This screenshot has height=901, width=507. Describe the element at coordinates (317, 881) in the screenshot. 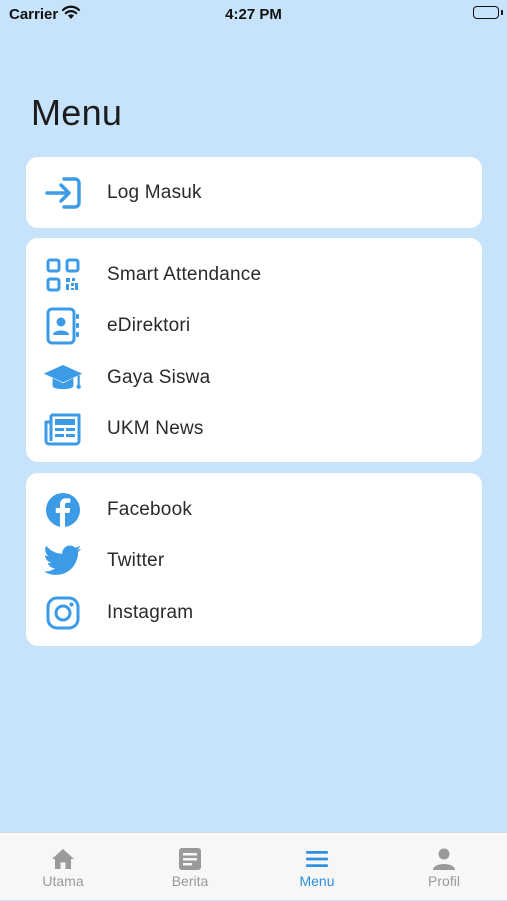

I see `tab-label: Menu` at that location.